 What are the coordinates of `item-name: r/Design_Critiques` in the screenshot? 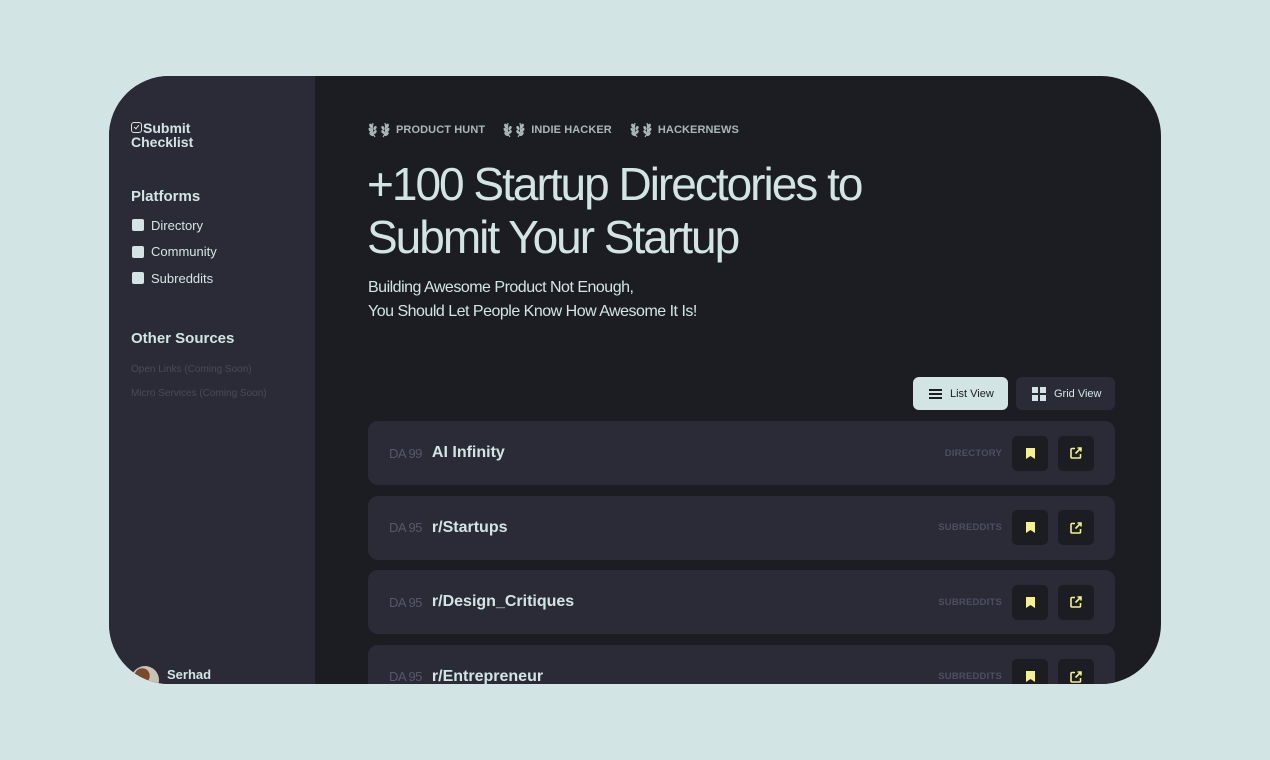 It's located at (503, 601).